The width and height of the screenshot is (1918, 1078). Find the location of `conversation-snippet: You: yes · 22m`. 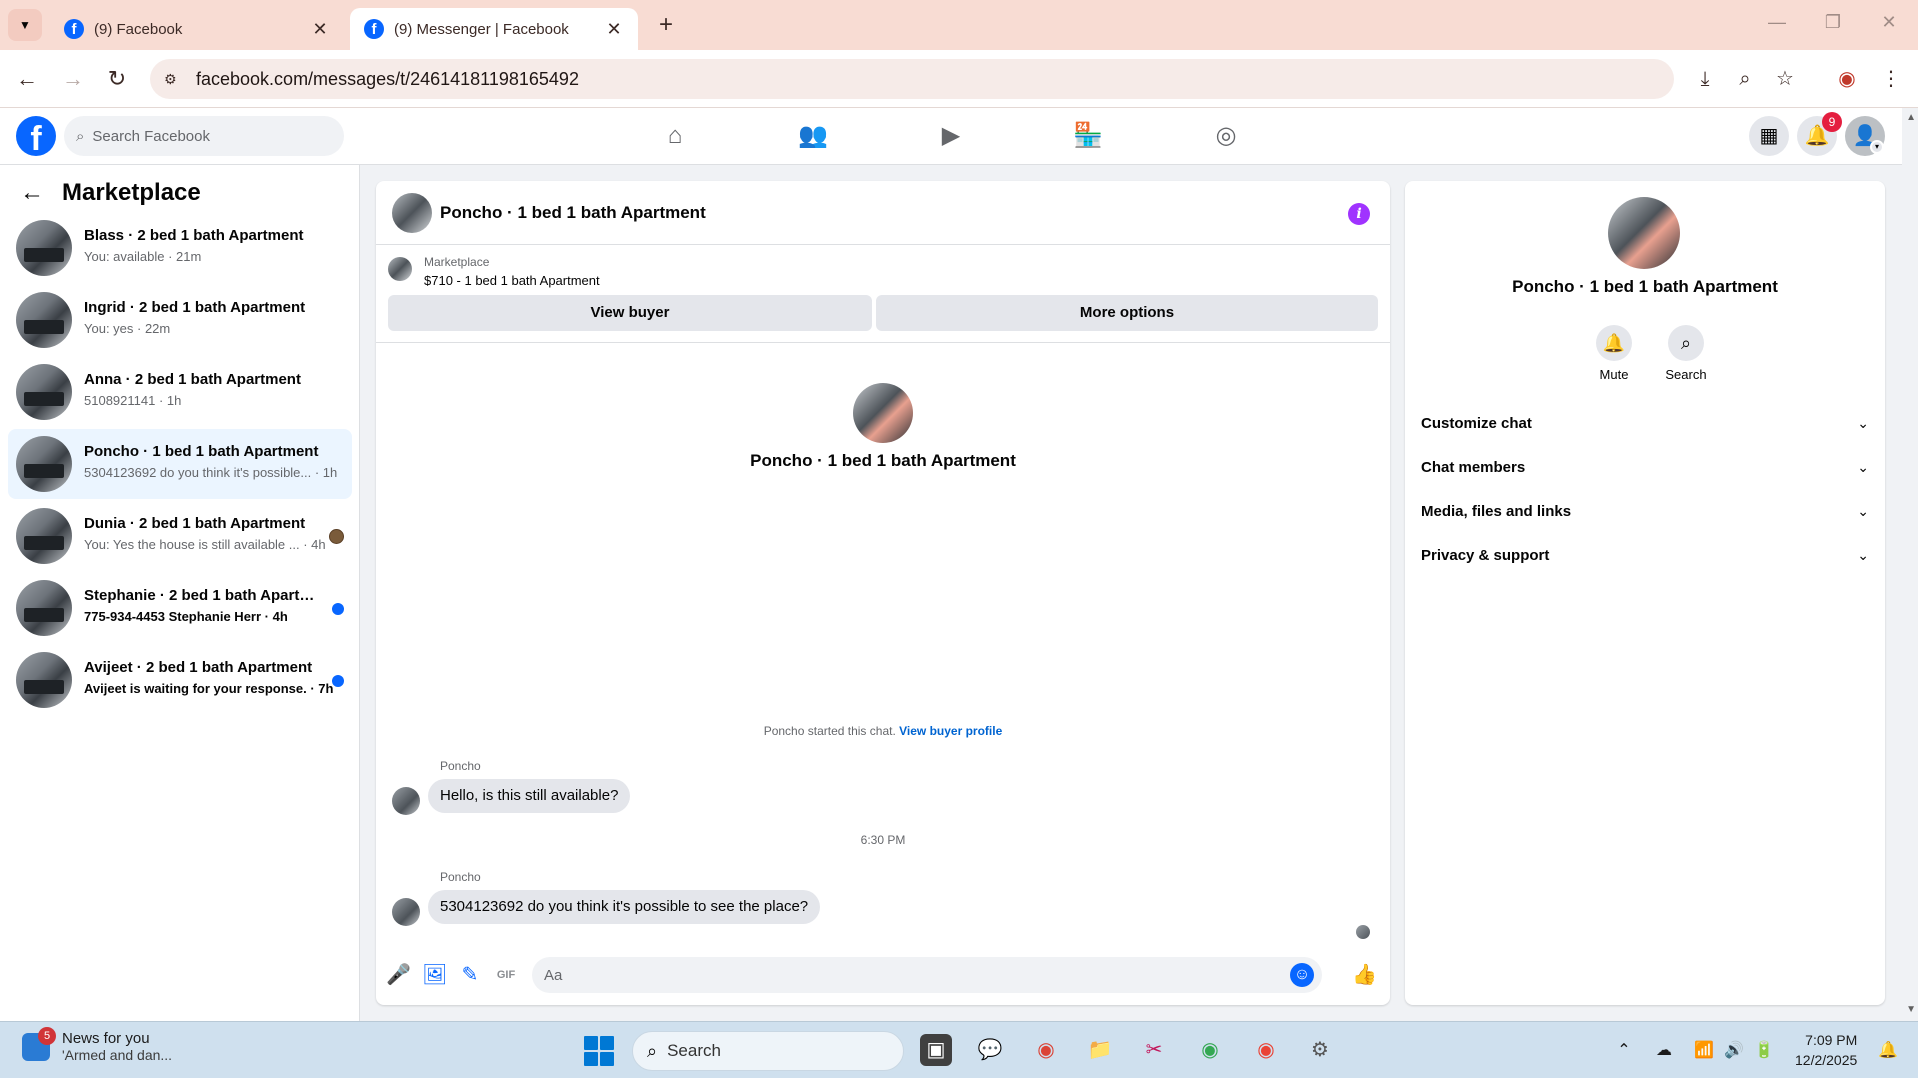

conversation-snippet: You: yes · 22m is located at coordinates (127, 328).